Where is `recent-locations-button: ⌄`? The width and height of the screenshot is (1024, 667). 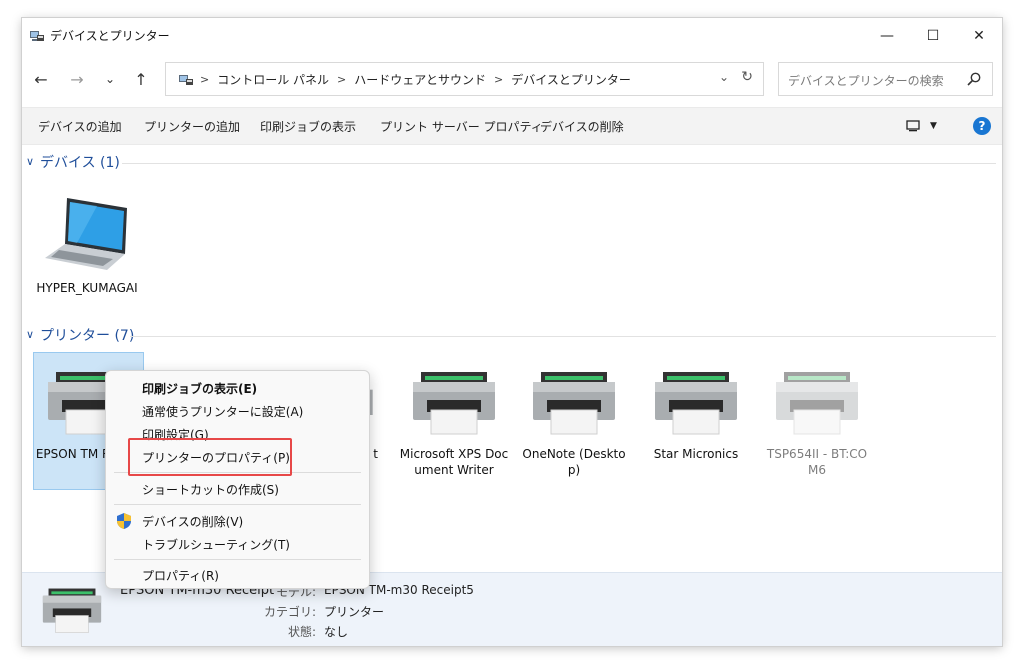
recent-locations-button: ⌄ is located at coordinates (110, 79).